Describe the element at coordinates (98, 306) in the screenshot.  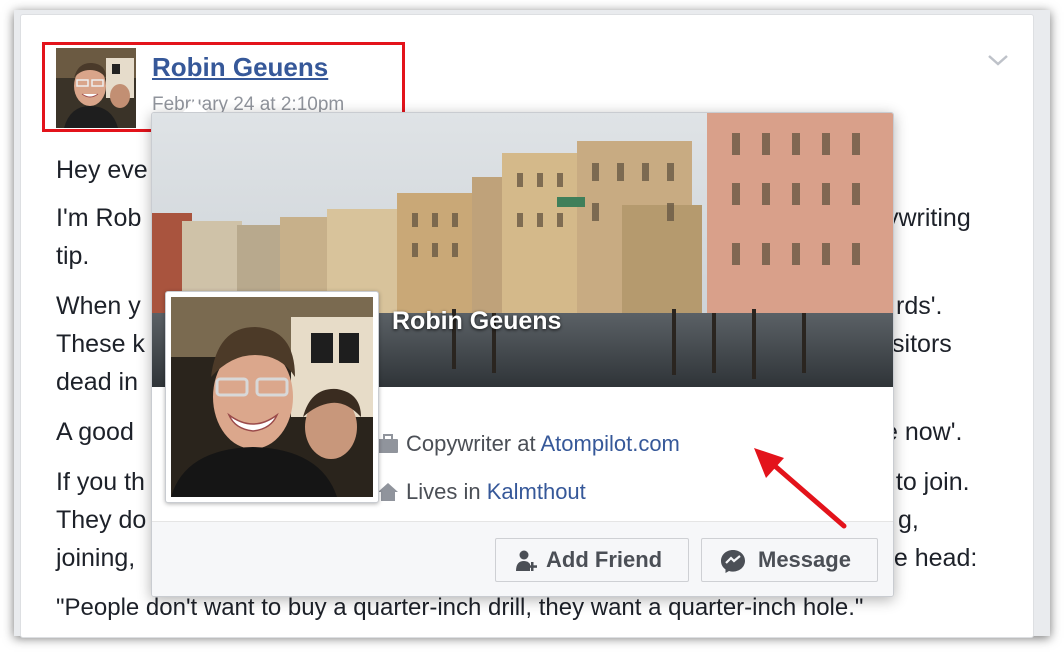
I see `post-line: When y` at that location.